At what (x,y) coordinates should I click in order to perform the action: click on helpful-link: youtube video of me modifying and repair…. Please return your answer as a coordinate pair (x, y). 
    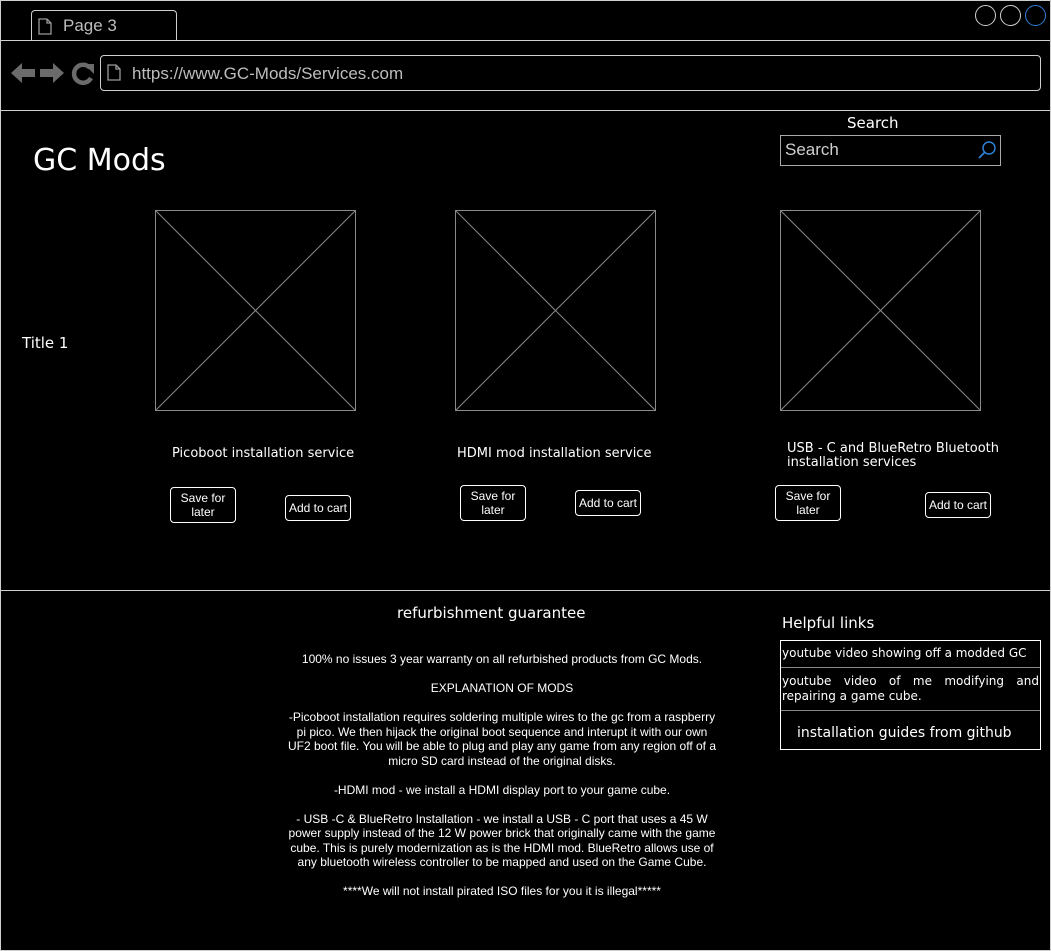
    Looking at the image, I should click on (910, 688).